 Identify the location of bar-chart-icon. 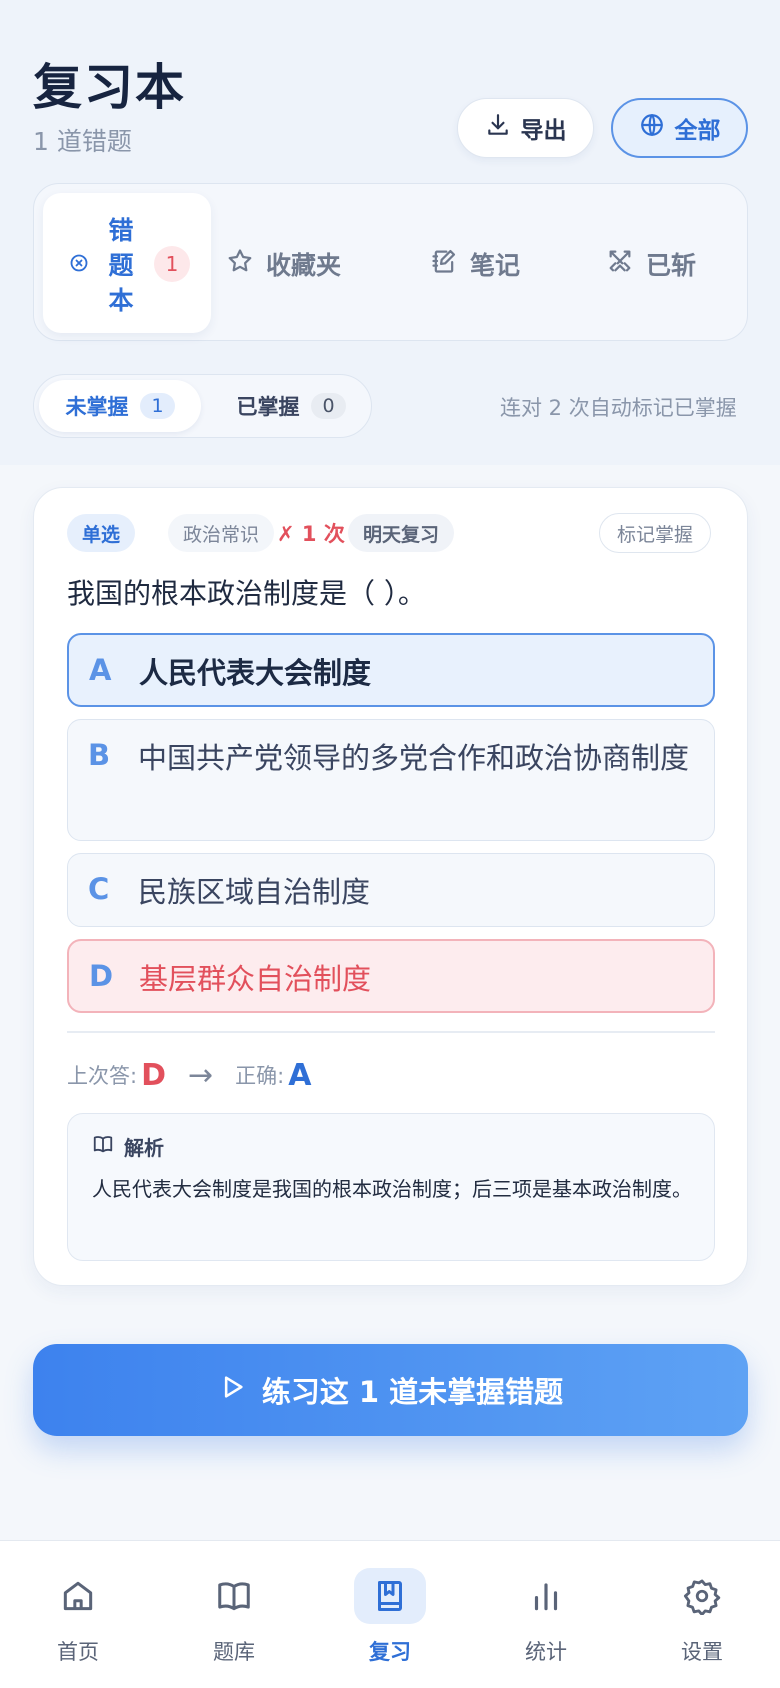
(546, 1596).